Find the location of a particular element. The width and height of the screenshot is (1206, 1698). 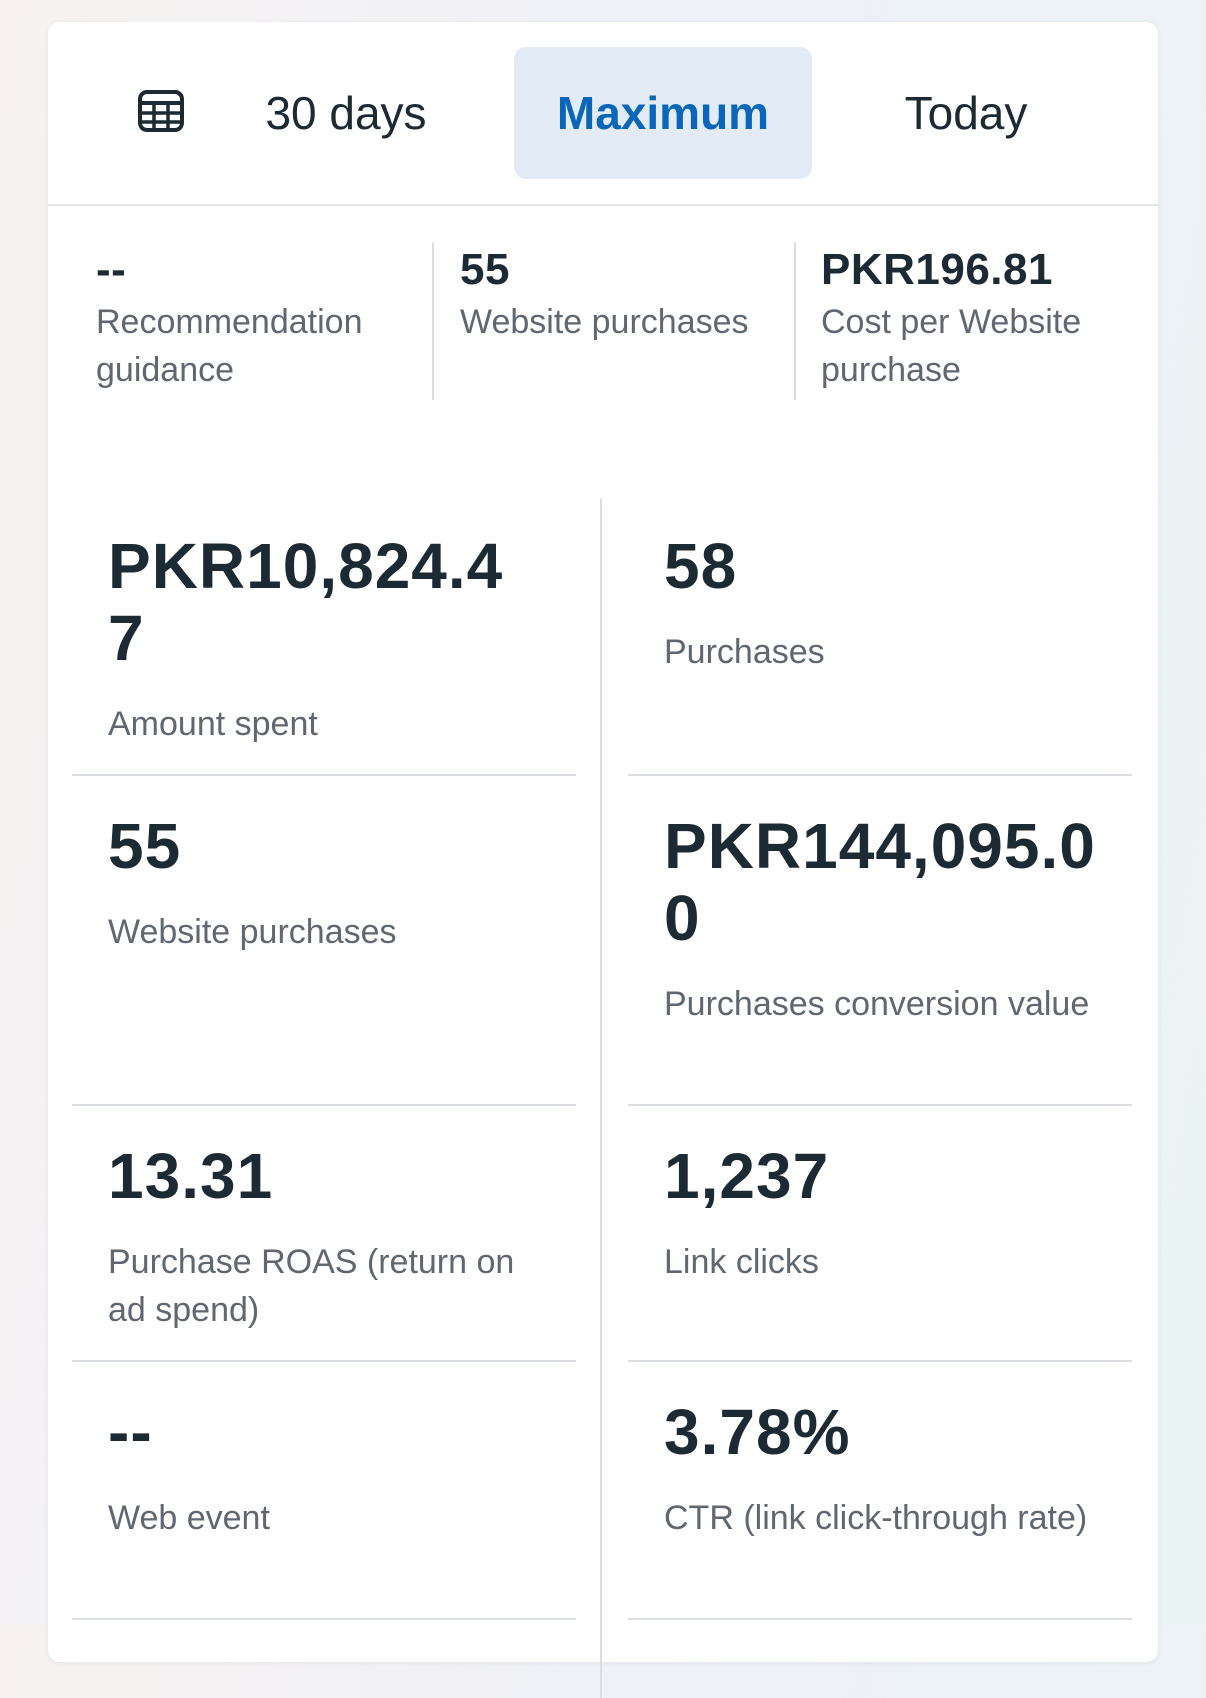

metric-conversion-value: PKR144,095.00 Purchases conversion value is located at coordinates (884, 919).